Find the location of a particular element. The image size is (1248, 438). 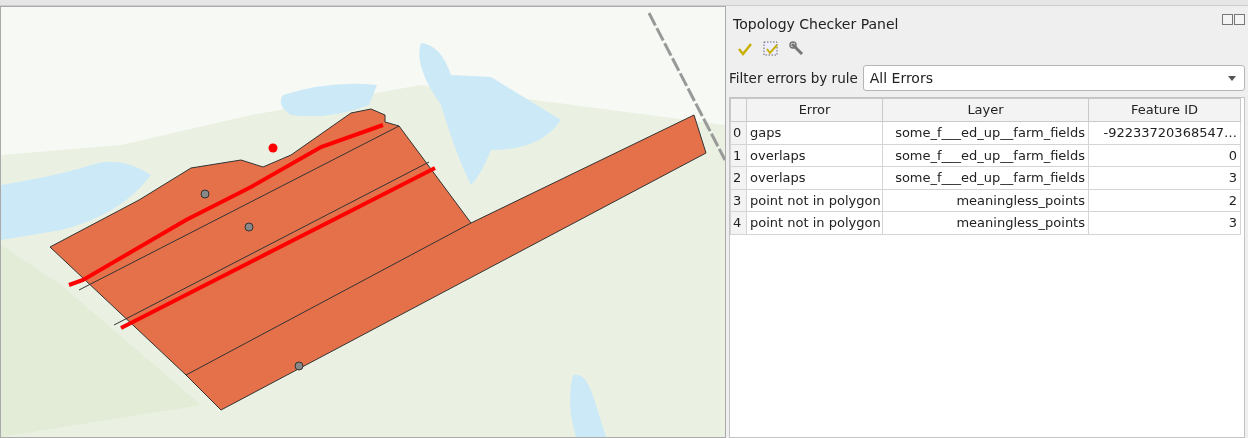

validate-extent-button is located at coordinates (771, 49).